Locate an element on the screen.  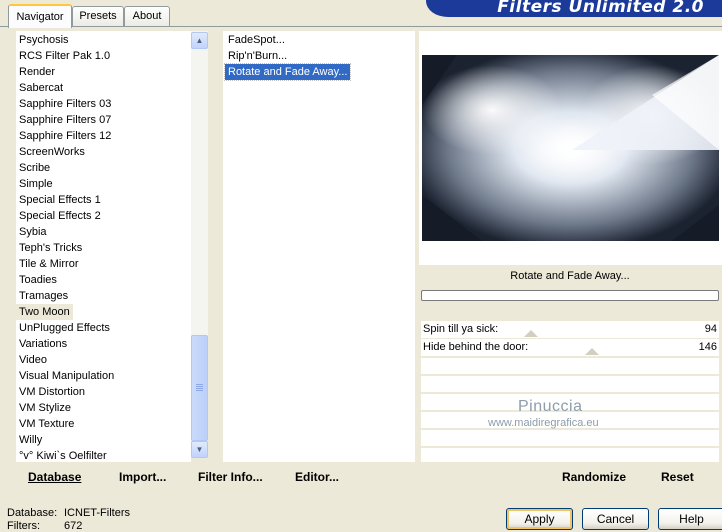
scroll-up-button: ▲ is located at coordinates (199, 40).